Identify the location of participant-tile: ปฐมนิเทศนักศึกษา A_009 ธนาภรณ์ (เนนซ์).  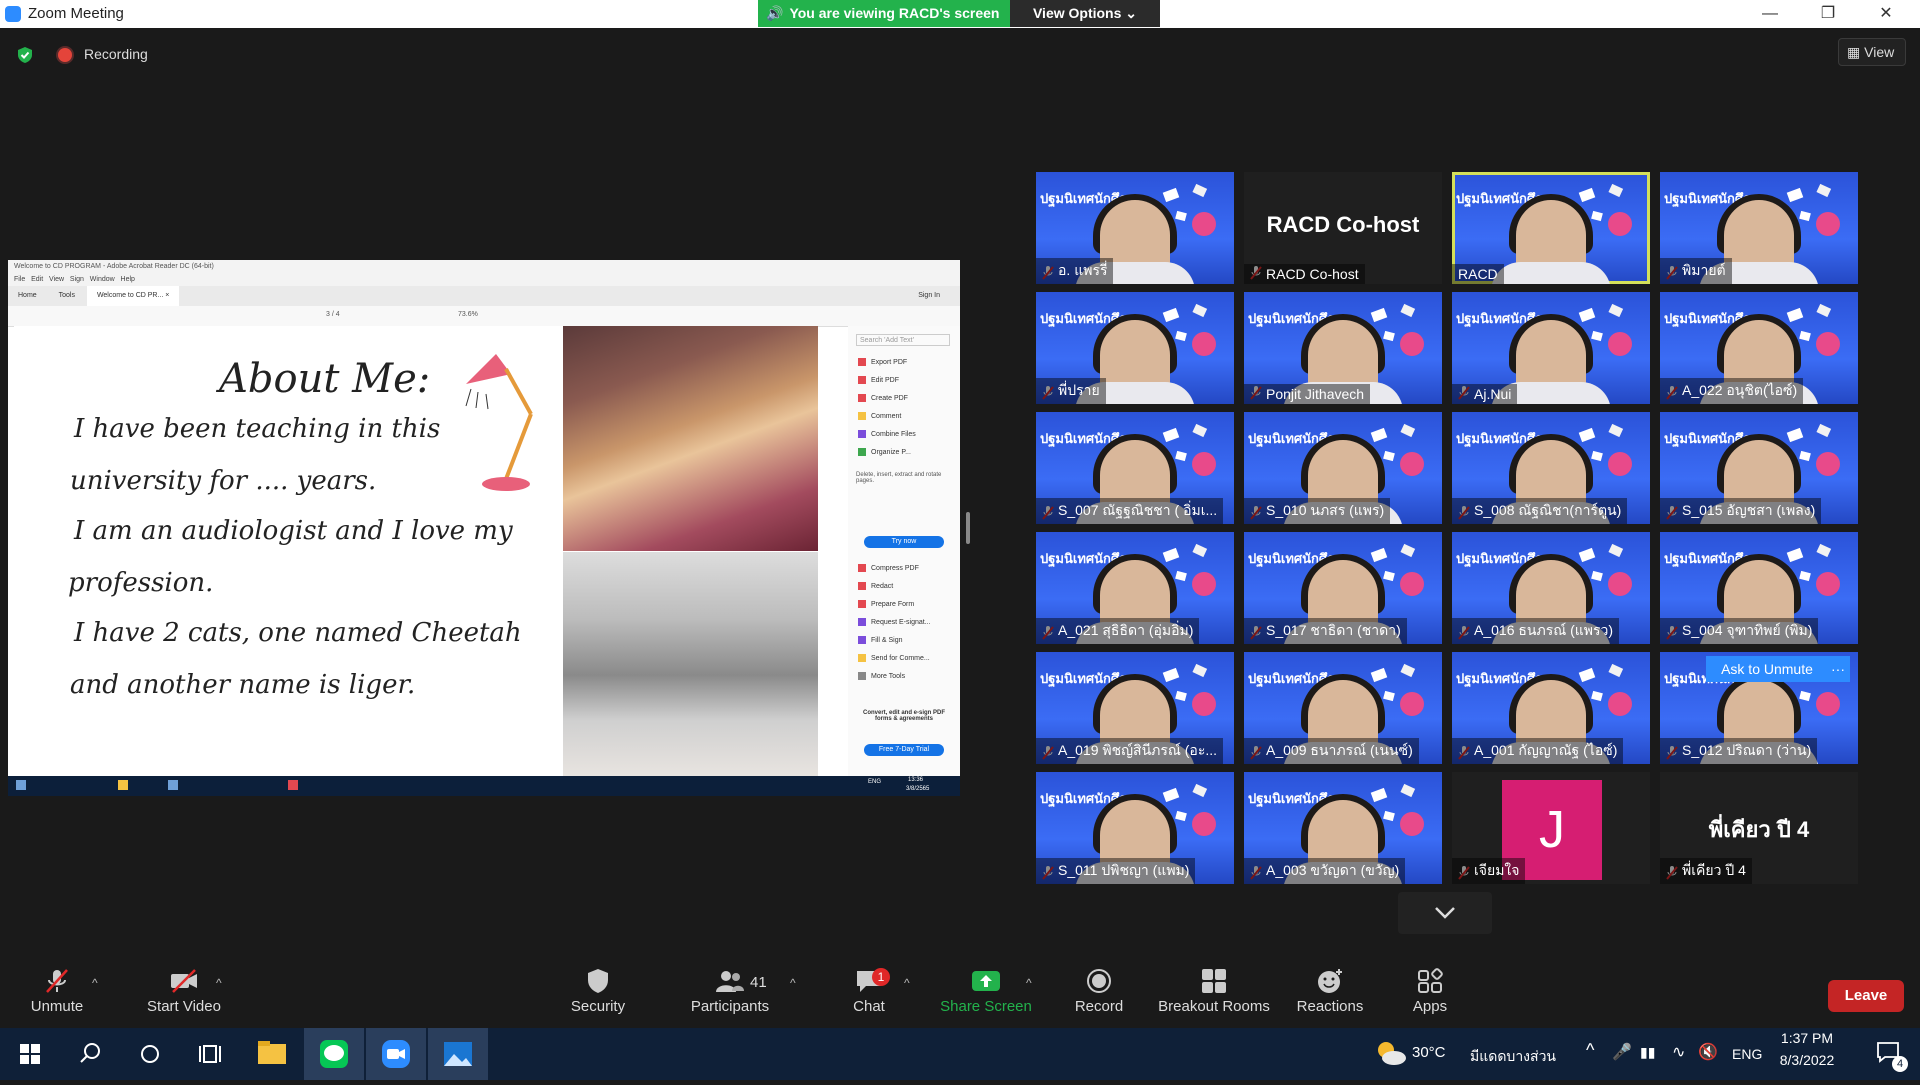
(1343, 708).